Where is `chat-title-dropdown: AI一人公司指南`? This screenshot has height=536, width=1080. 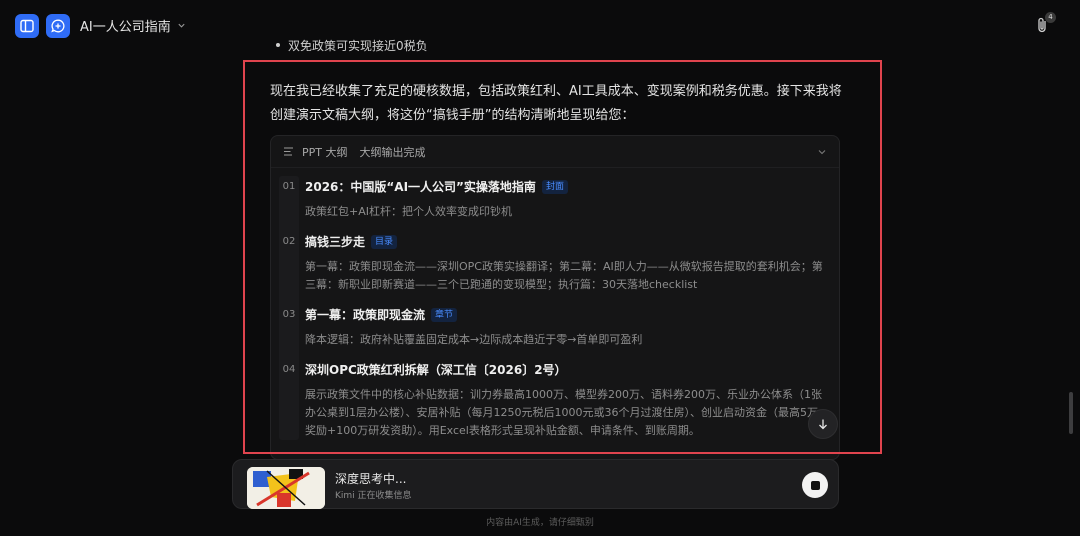 chat-title-dropdown: AI一人公司指南 is located at coordinates (133, 25).